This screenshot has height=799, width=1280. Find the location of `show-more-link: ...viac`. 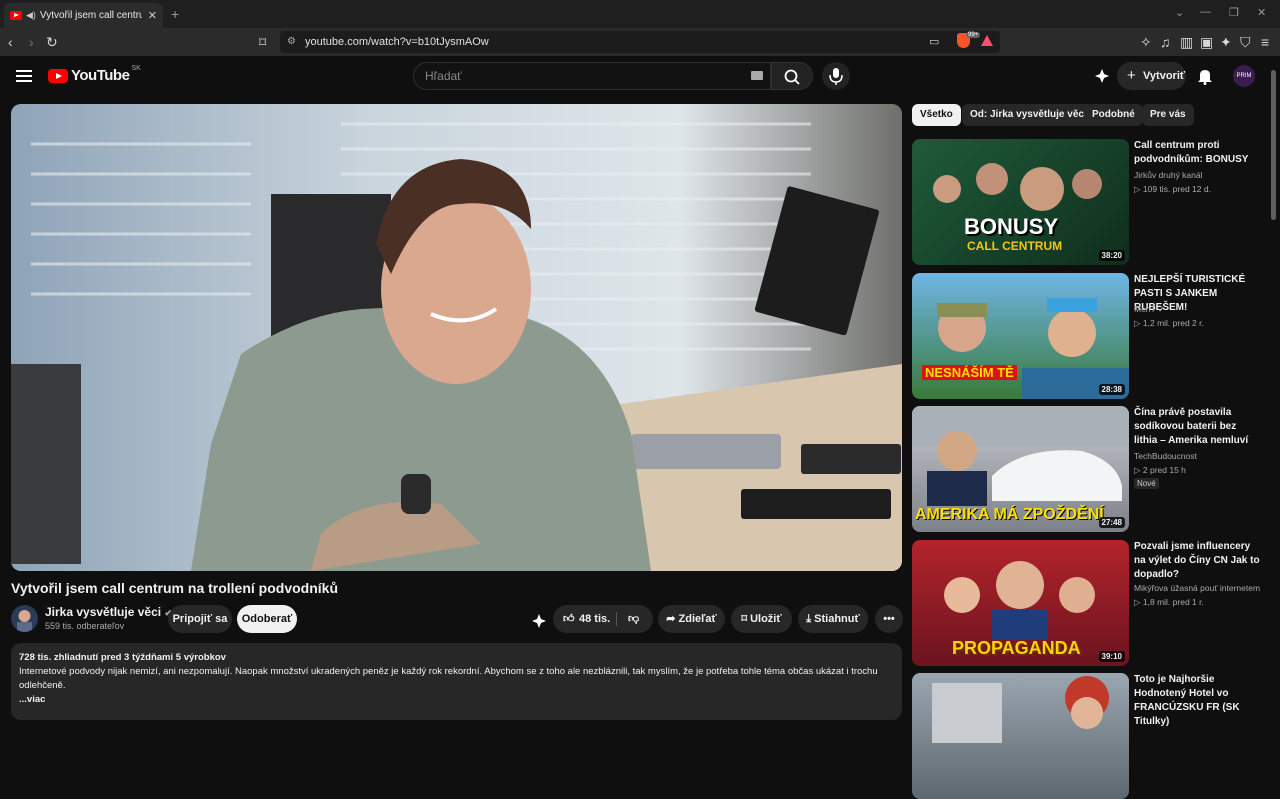

show-more-link: ...viac is located at coordinates (456, 700).